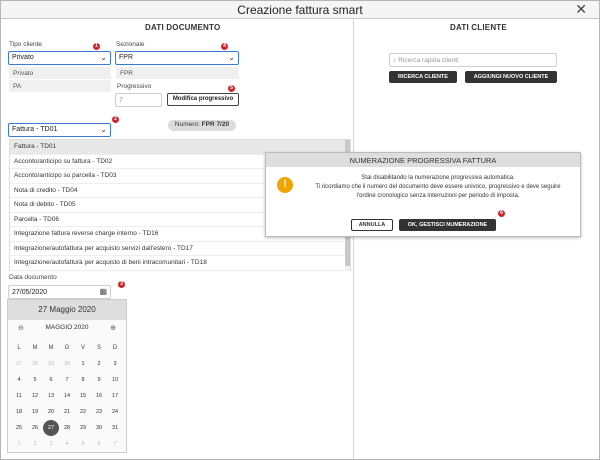 This screenshot has height=460, width=600. I want to click on step-marker-3: 3, so click(121, 284).